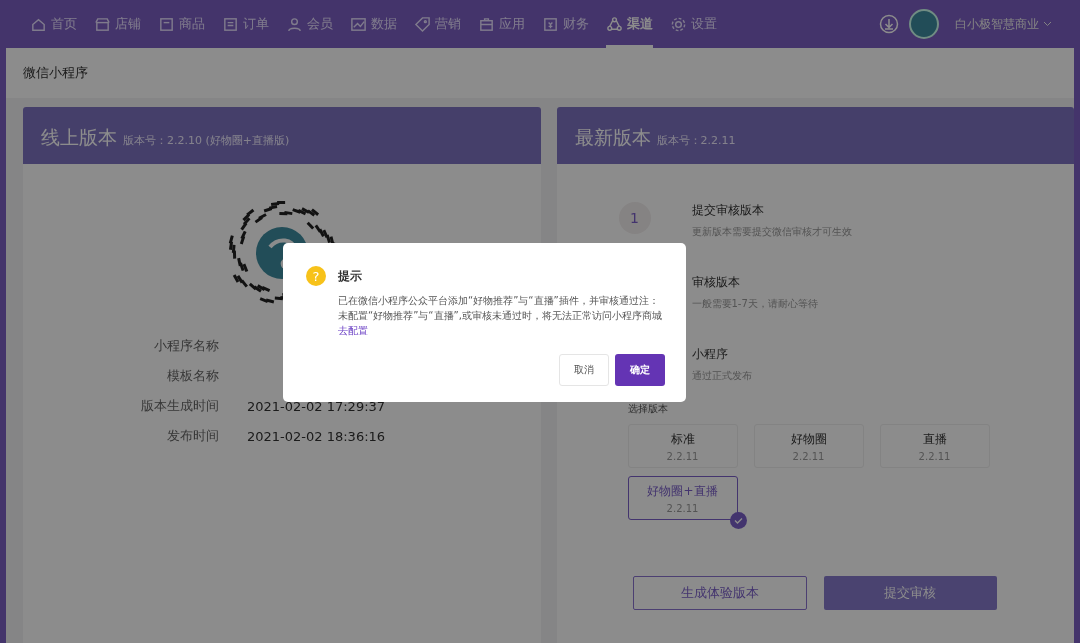  I want to click on page-title: 微信小程序, so click(540, 73).